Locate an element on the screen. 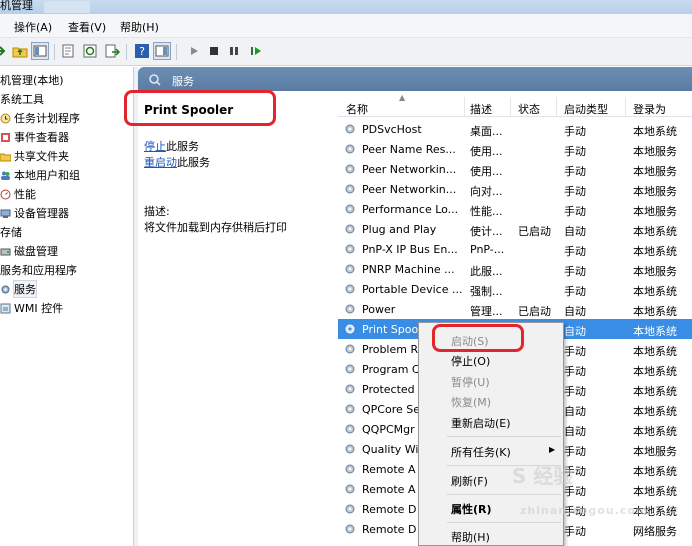 This screenshot has height=546, width=692. column-header-name: 名称 is located at coordinates (357, 109).